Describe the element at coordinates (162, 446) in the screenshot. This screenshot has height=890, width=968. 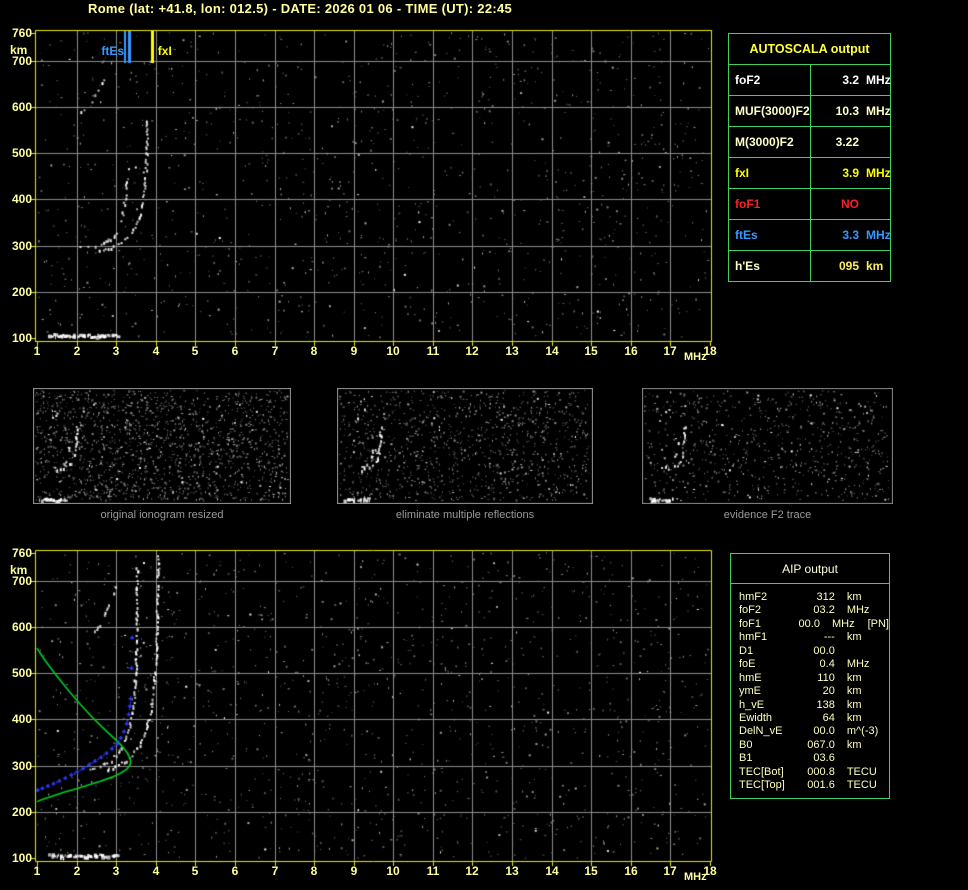
I see `thumbnail-original-ionogram-canvas` at that location.